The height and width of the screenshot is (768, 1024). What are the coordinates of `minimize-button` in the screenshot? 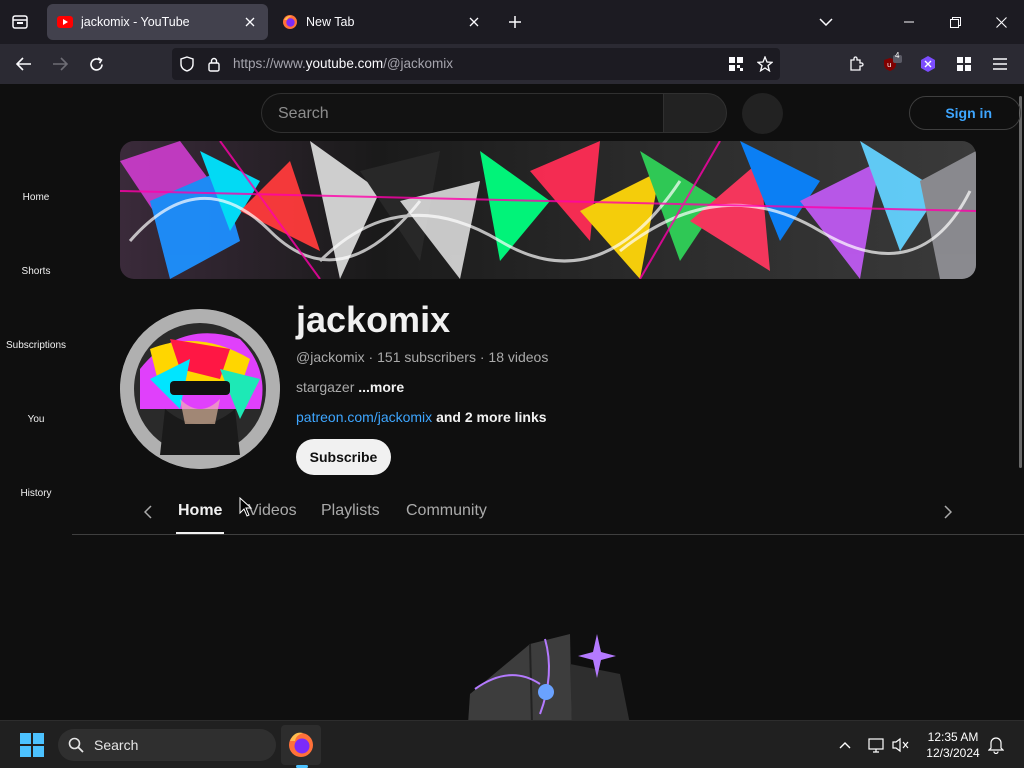 It's located at (909, 22).